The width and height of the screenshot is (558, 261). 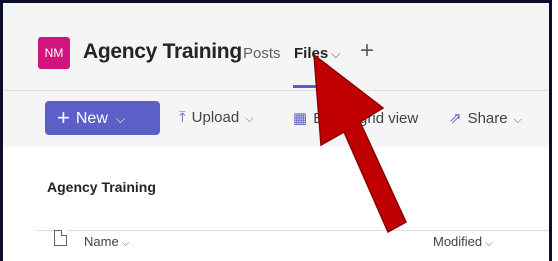 What do you see at coordinates (101, 241) in the screenshot?
I see `column-name-label: Name` at bounding box center [101, 241].